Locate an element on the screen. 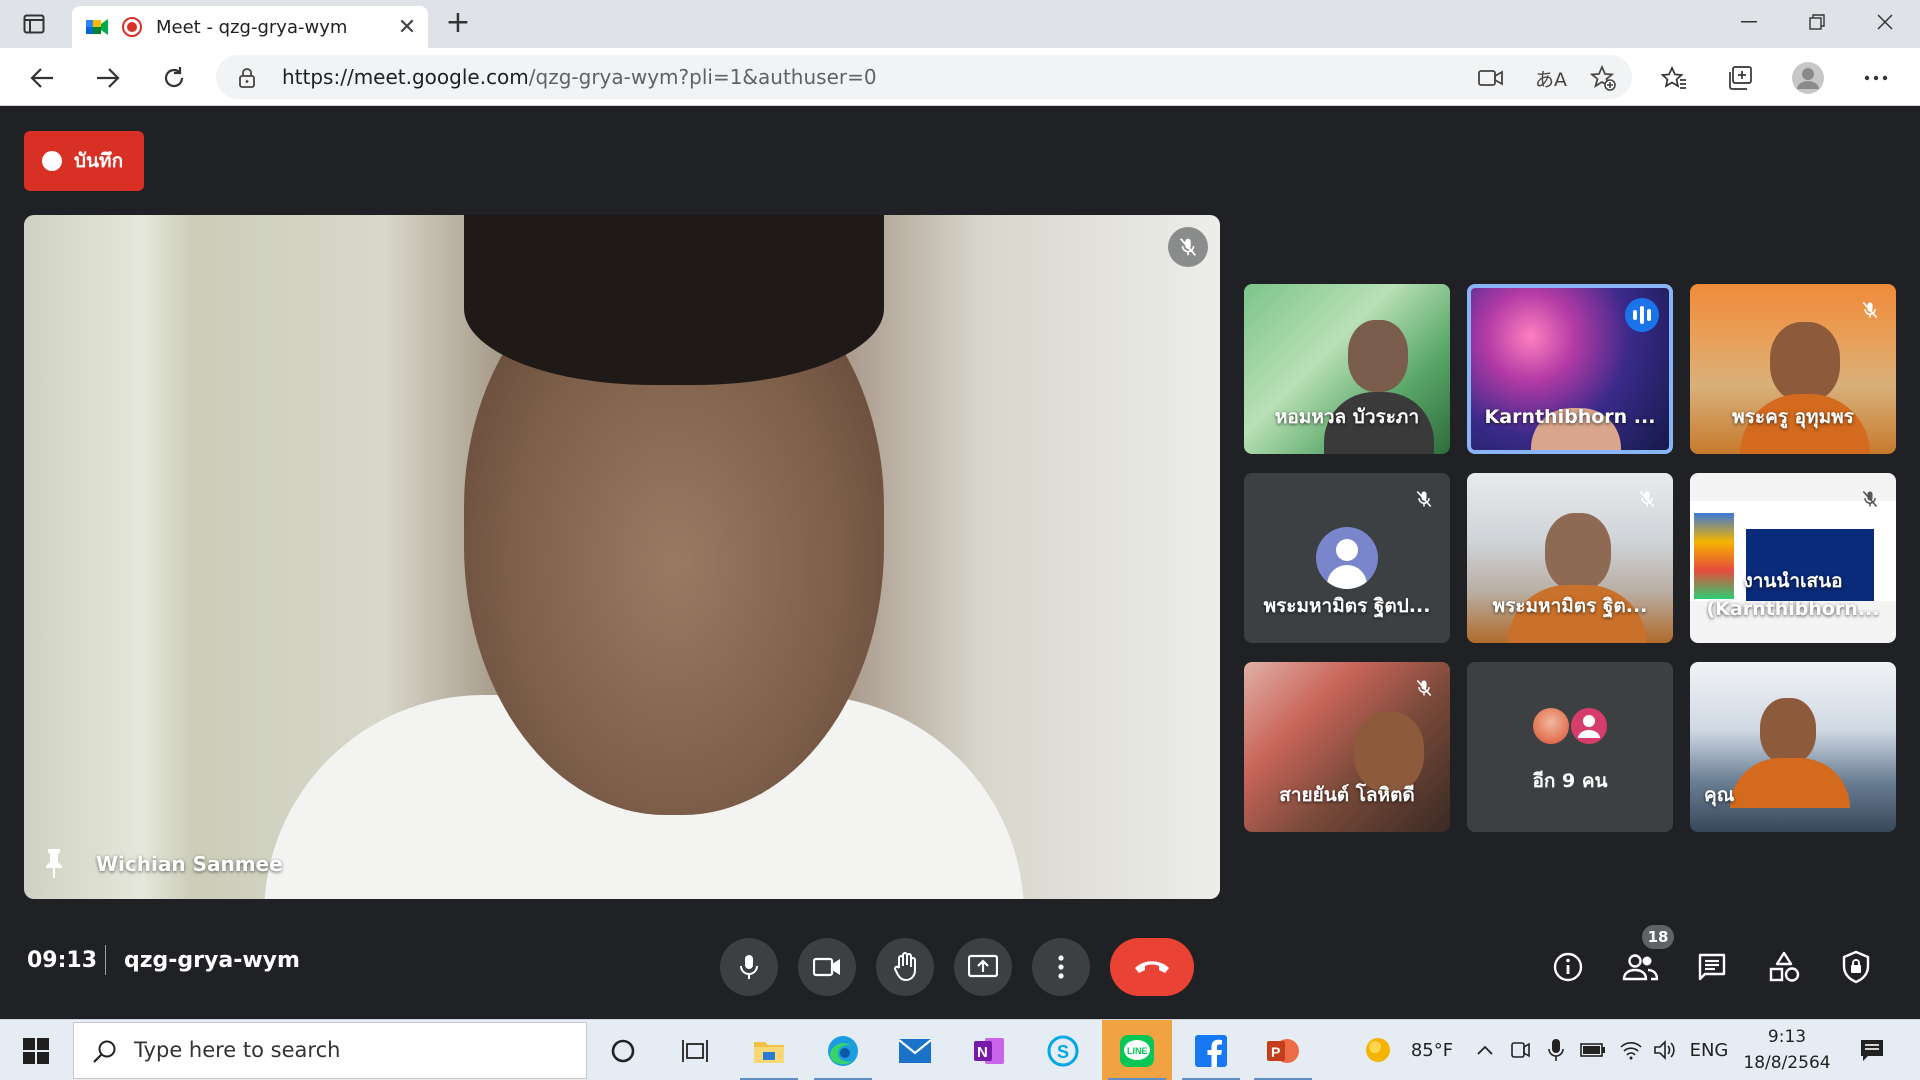 The width and height of the screenshot is (1920, 1080). browser-tab-bar: Meet - qzg-grya-wym ✕ + is located at coordinates (960, 24).